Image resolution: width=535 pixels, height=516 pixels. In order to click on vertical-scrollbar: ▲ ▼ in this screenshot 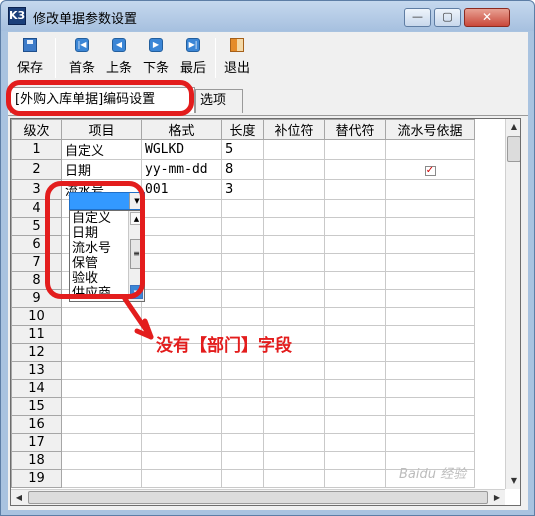, I will do `click(512, 304)`.